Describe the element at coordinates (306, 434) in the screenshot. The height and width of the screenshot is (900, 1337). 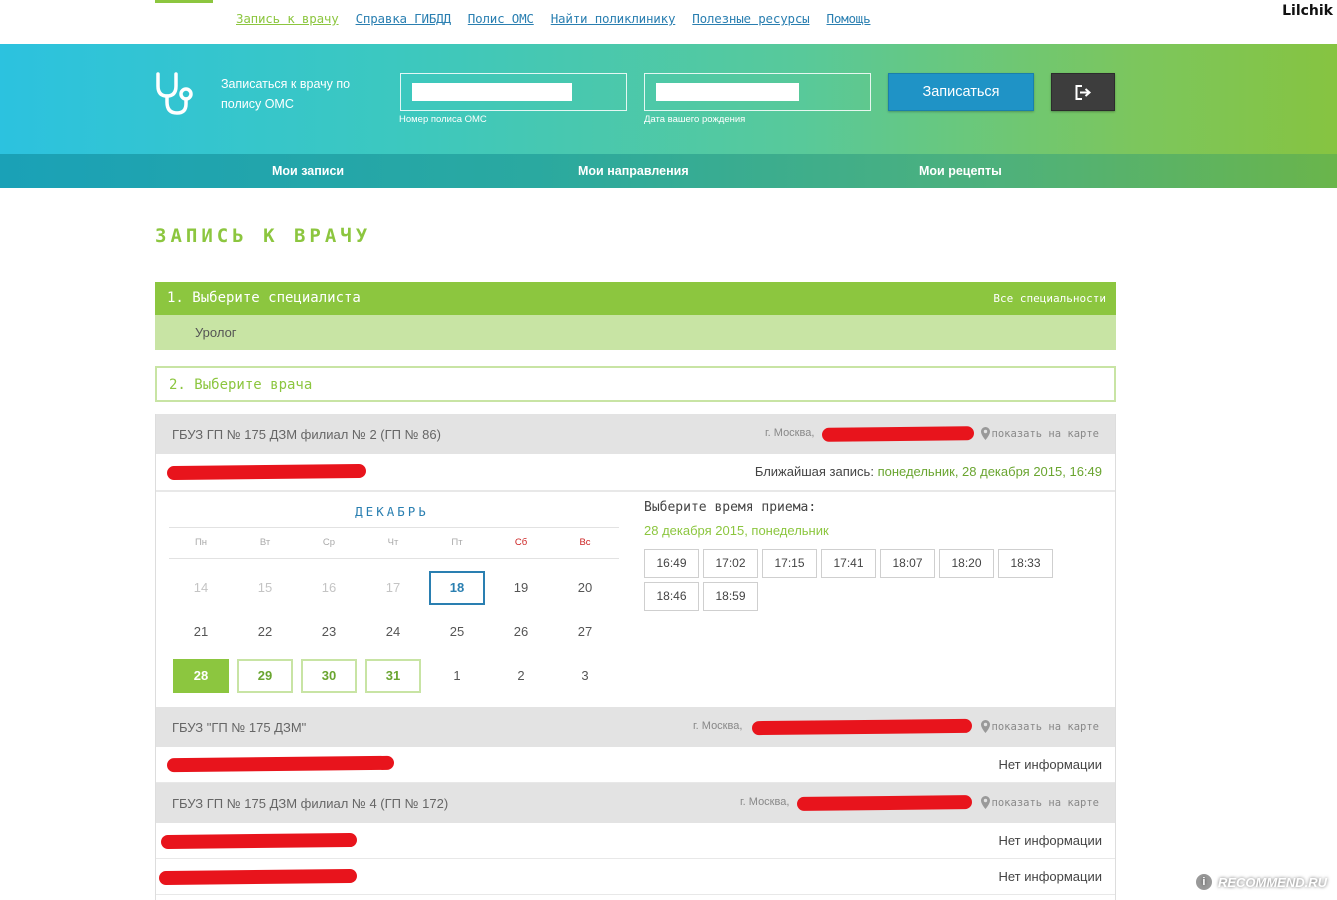
I see `clinic-name: ГБУЗ ГП № 175 ДЗМ филиал № 2 (ГП № 86)` at that location.